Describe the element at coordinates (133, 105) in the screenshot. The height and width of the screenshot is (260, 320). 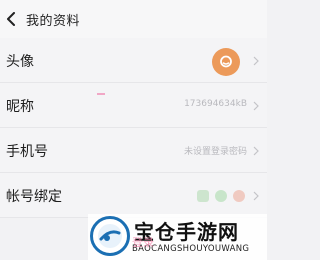
I see `row-nickname: 昵称 173694634kB` at that location.